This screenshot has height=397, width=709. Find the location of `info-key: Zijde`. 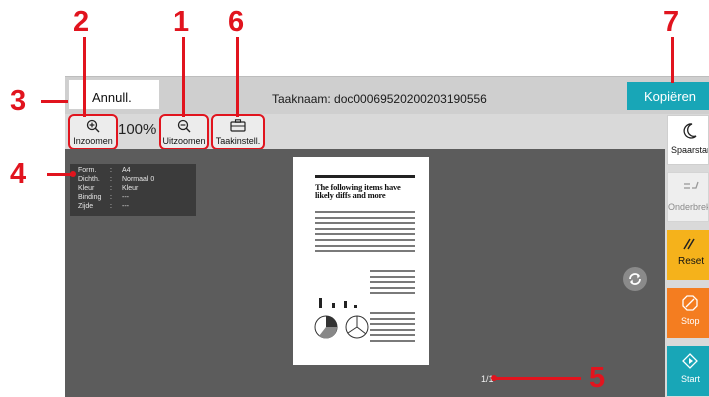

info-key: Zijde is located at coordinates (86, 206).